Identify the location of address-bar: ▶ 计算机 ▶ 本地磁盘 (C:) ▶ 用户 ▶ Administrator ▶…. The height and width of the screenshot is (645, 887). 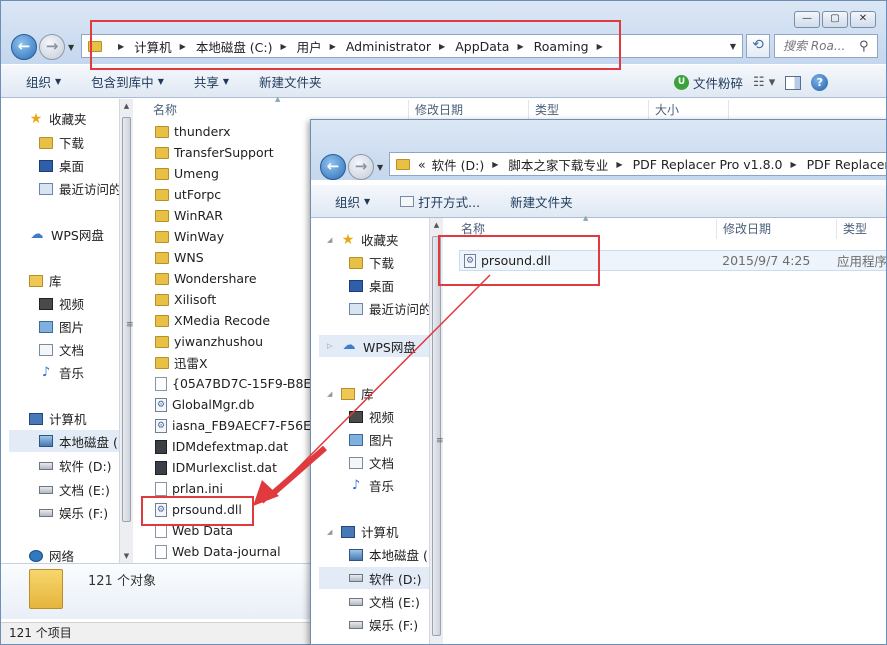
(412, 46).